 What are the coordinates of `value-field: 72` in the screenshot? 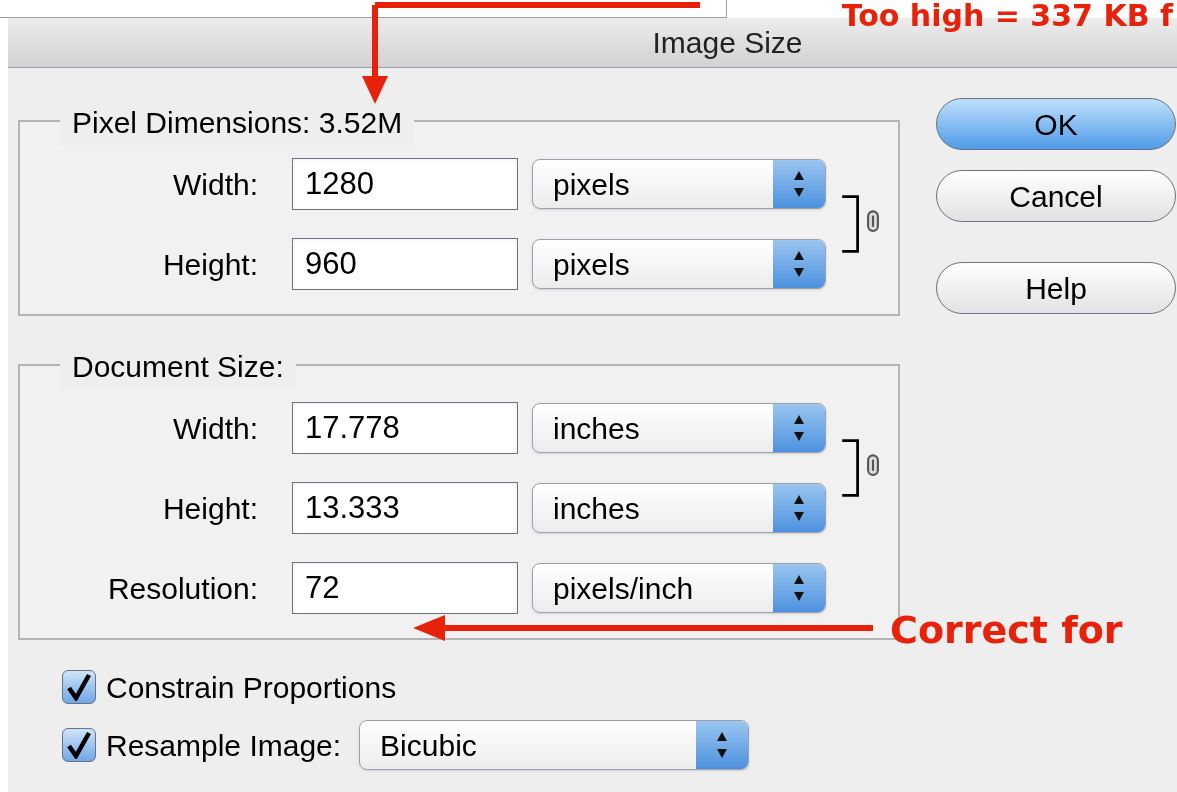 It's located at (405, 588).